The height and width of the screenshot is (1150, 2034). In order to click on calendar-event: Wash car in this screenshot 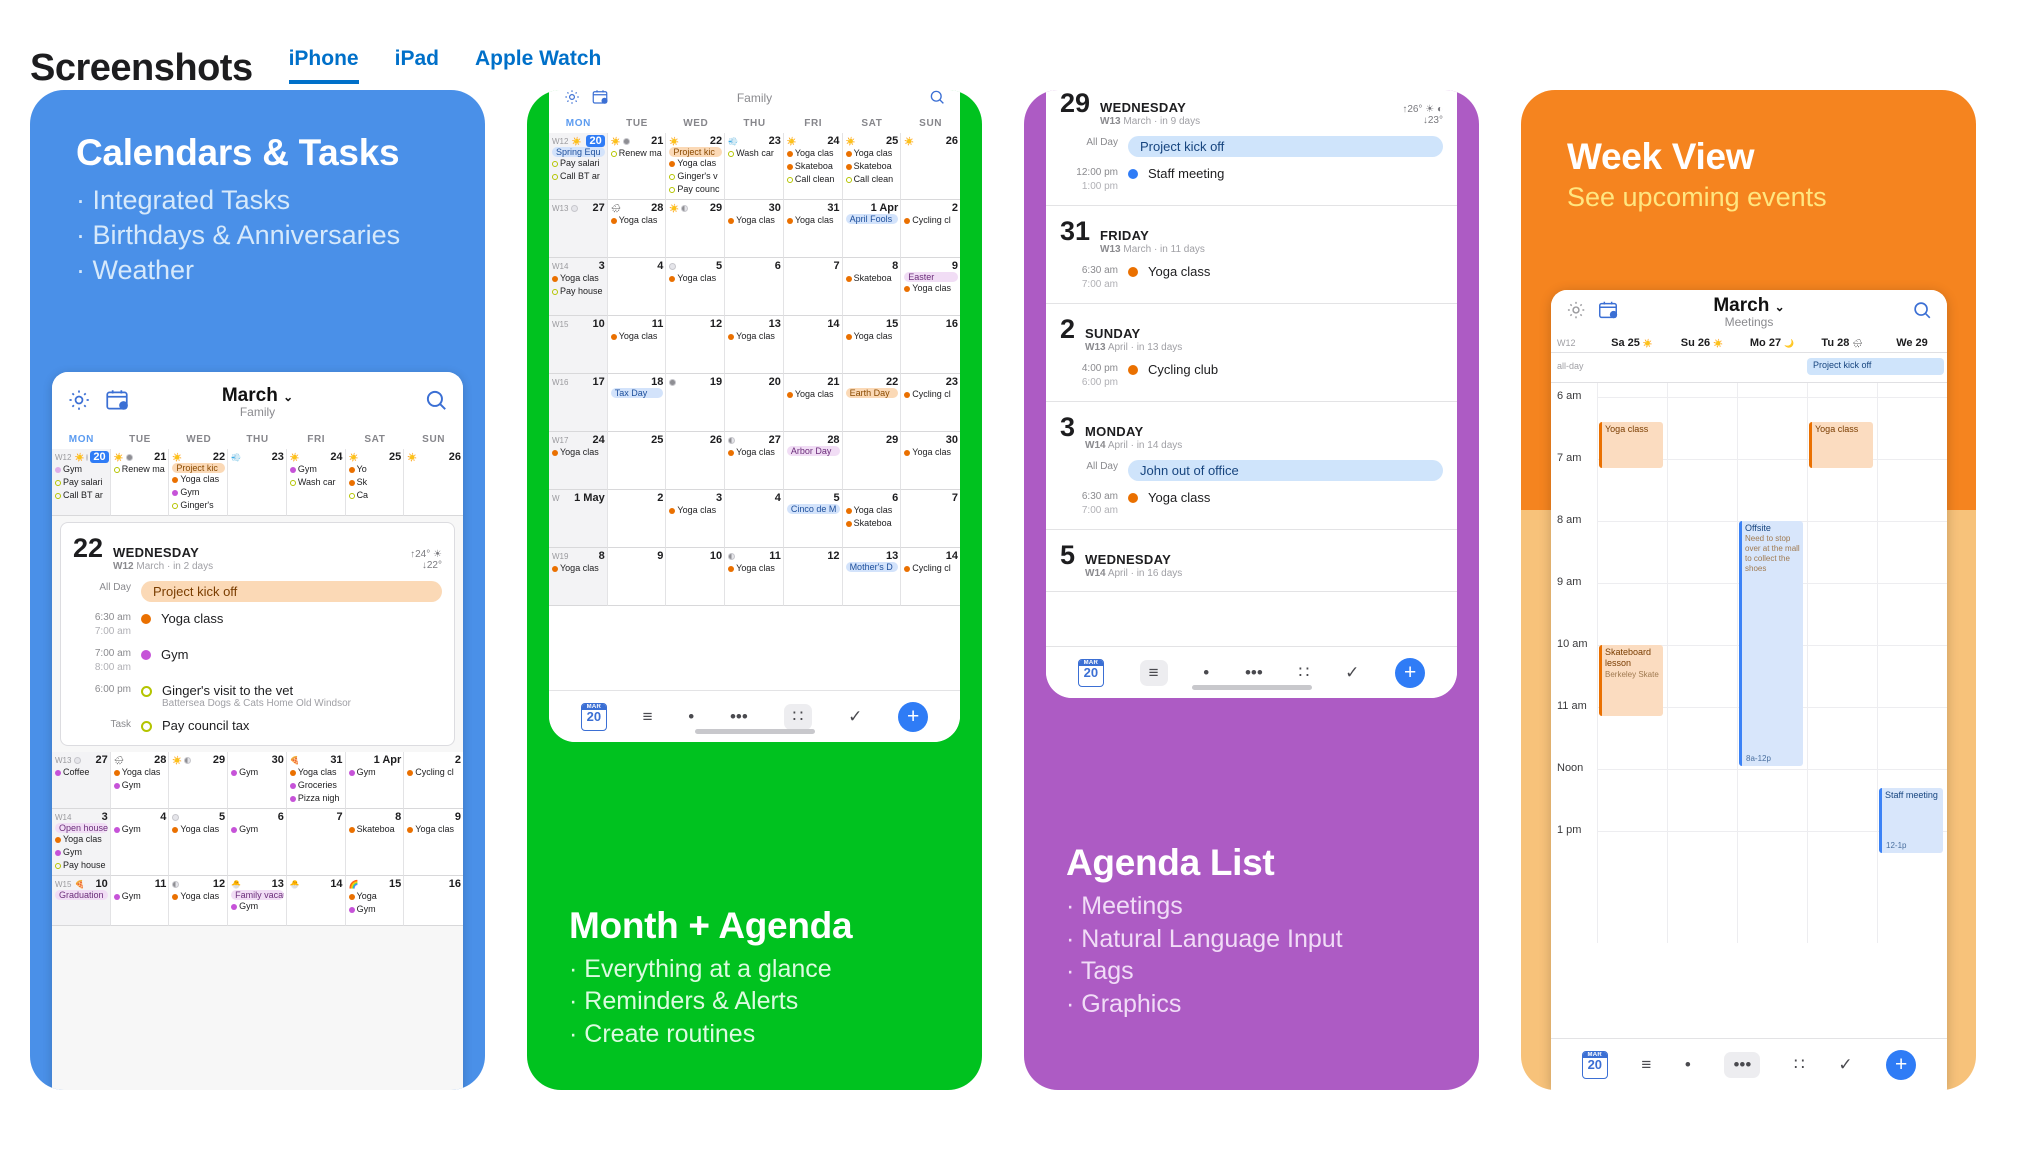, I will do `click(316, 482)`.